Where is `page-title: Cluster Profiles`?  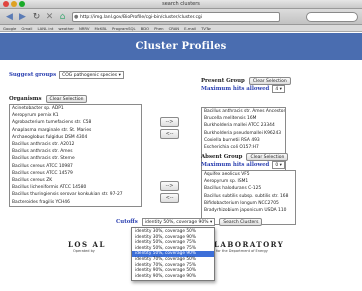 page-title: Cluster Profiles is located at coordinates (181, 46).